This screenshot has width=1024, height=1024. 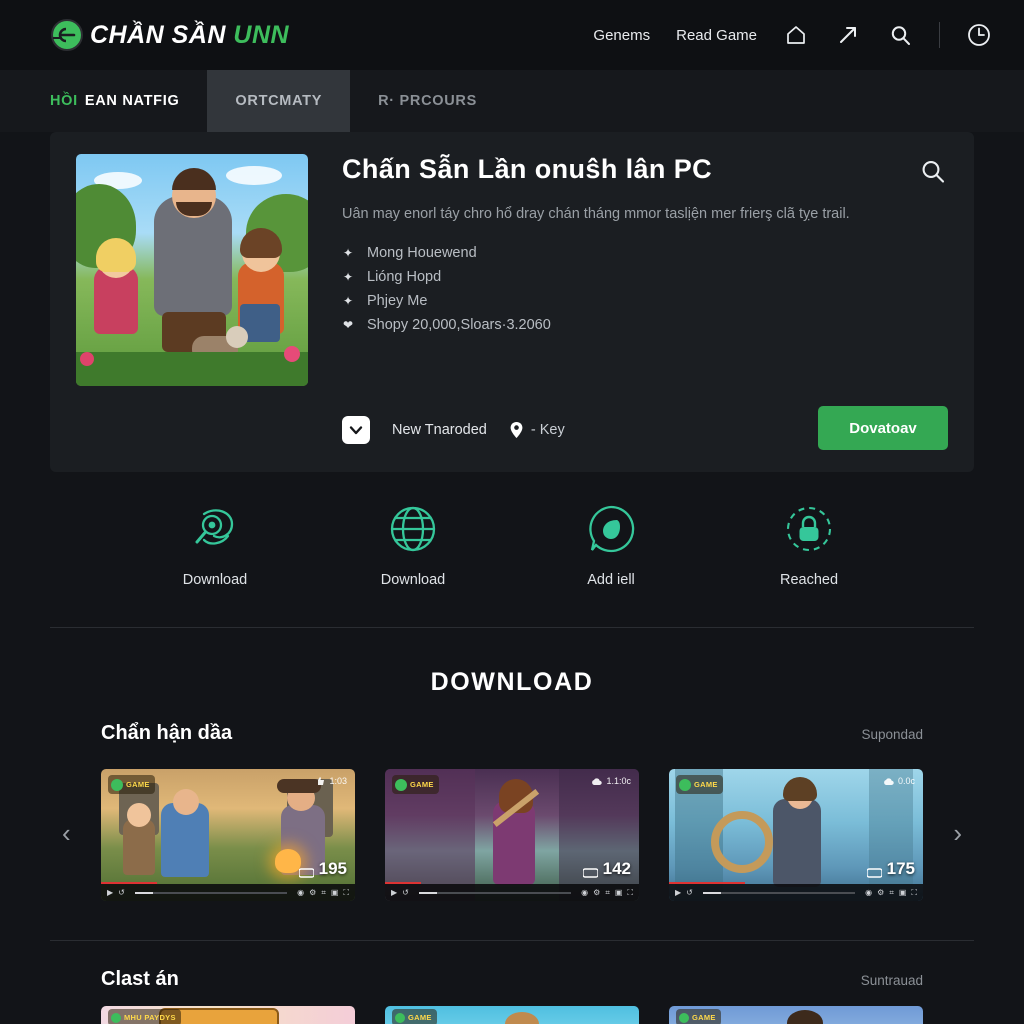 What do you see at coordinates (939, 35) in the screenshot?
I see `nav-divider` at bounding box center [939, 35].